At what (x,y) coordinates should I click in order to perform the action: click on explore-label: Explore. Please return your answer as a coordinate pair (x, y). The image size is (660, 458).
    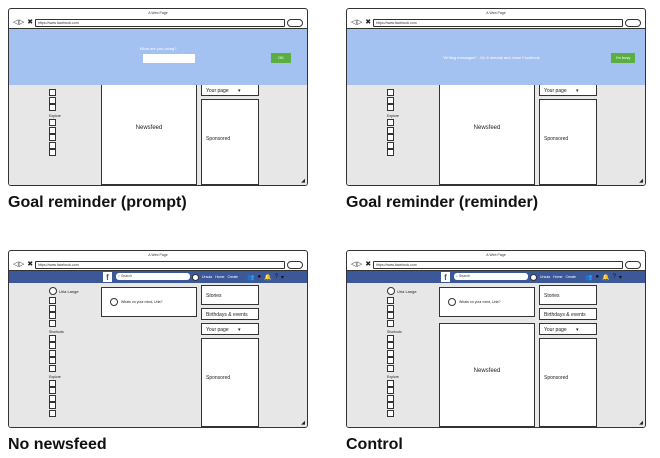
    Looking at the image, I should click on (393, 376).